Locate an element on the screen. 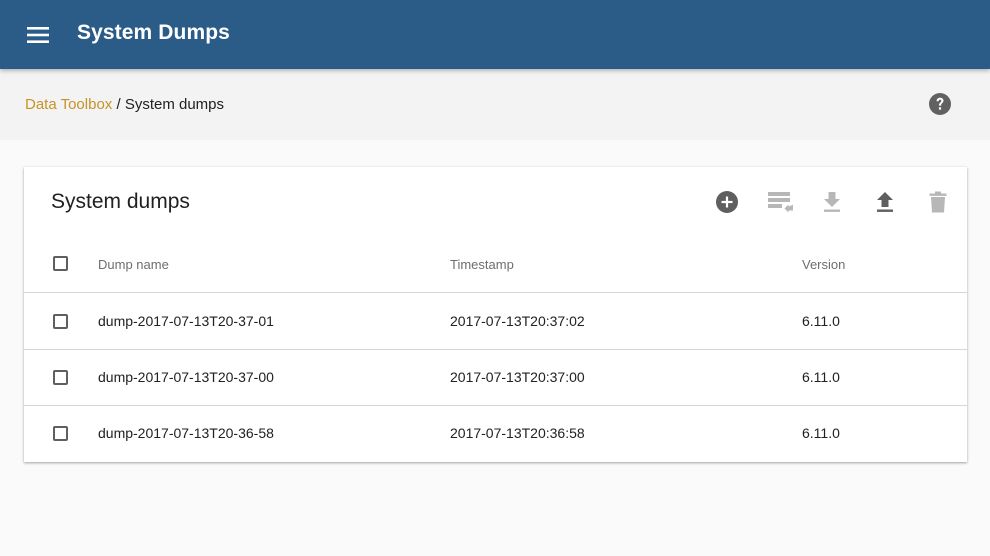  upload-dump-button is located at coordinates (885, 202).